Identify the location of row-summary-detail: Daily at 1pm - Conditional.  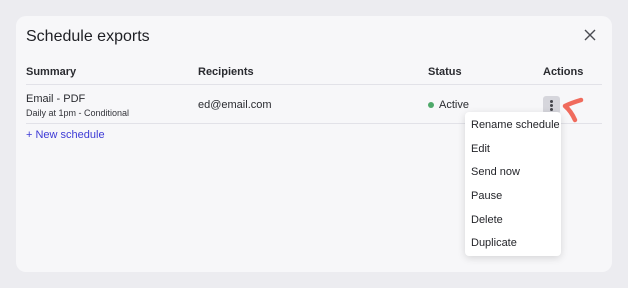
(78, 113).